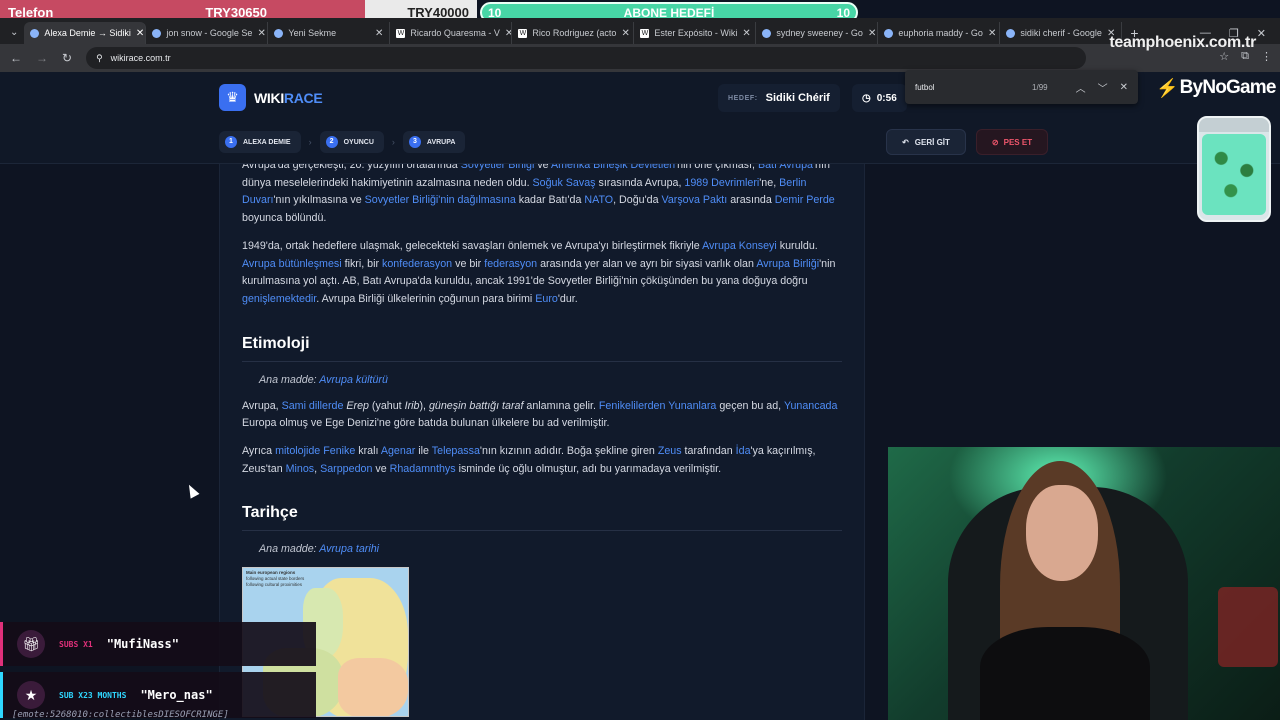 The image size is (1280, 720). What do you see at coordinates (523, 33) in the screenshot?
I see `wikipedia-icon: W` at bounding box center [523, 33].